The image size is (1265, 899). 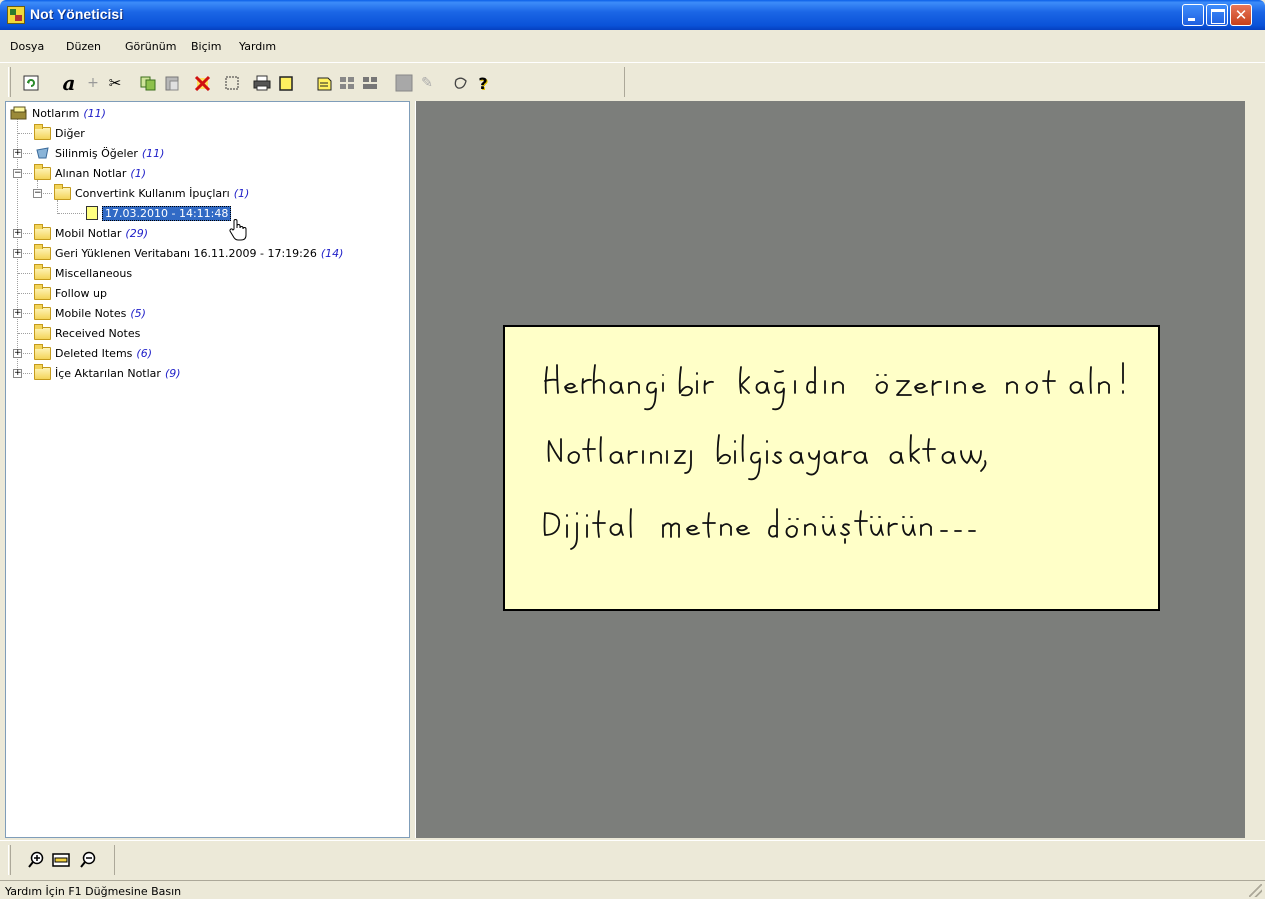 What do you see at coordinates (42, 153) in the screenshot?
I see `recycle-bin-icon` at bounding box center [42, 153].